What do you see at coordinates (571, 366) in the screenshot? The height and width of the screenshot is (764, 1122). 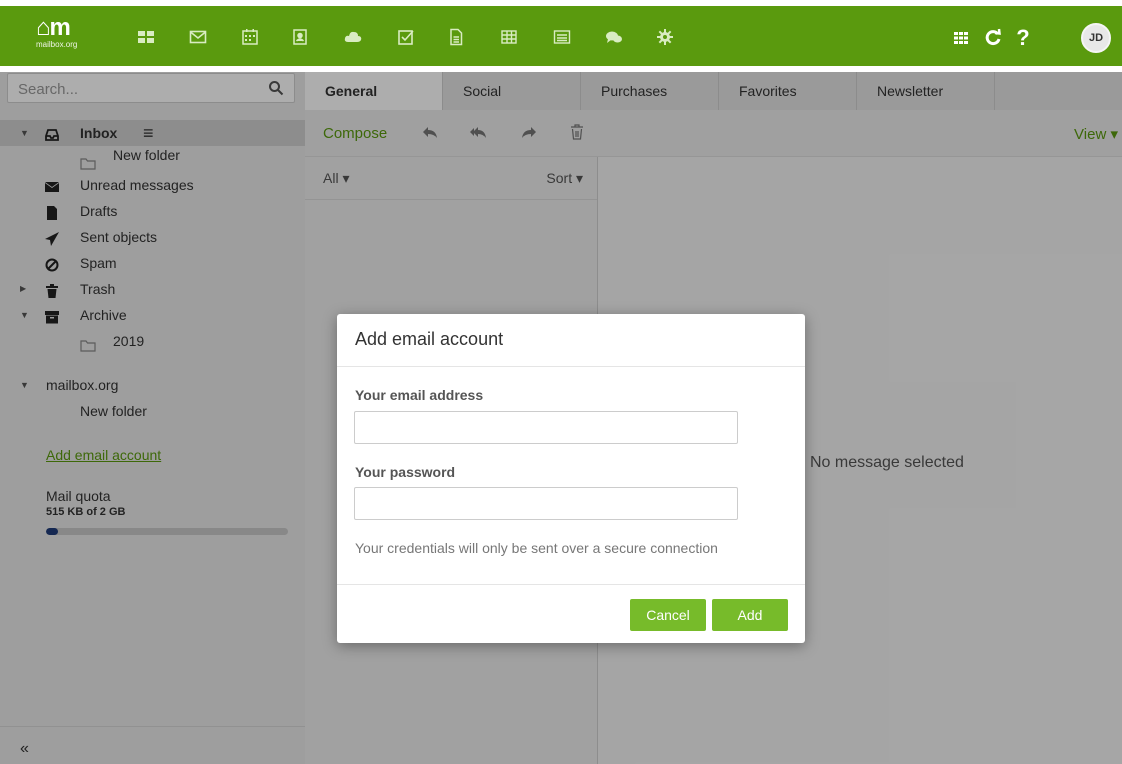 I see `dialog-header-divider` at bounding box center [571, 366].